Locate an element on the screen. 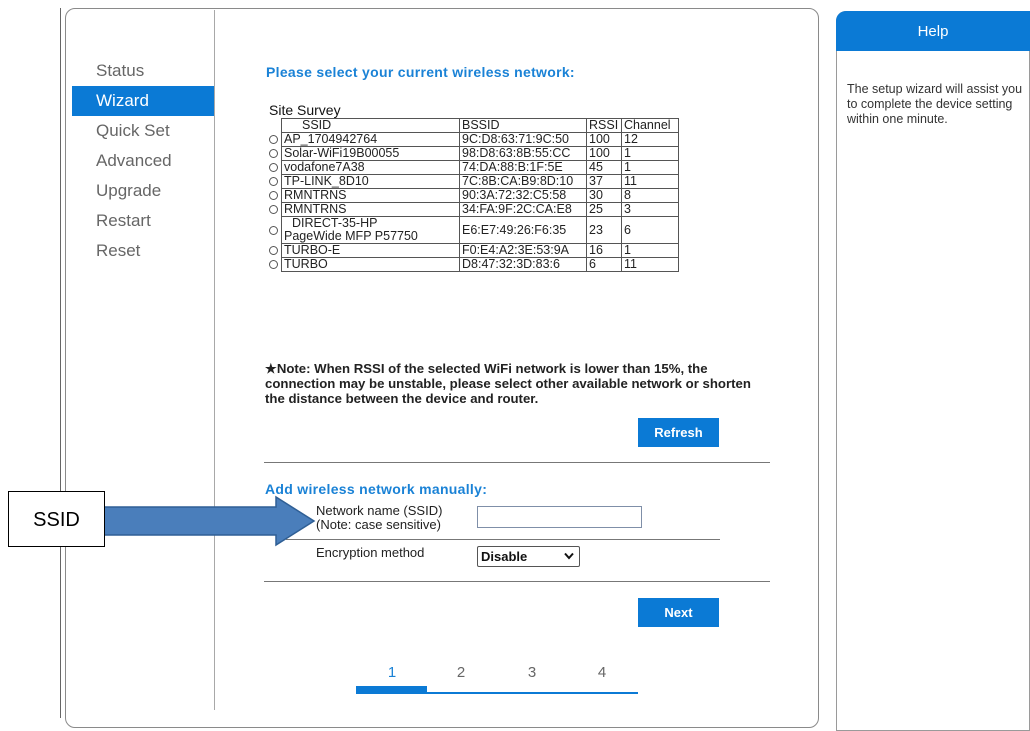 This screenshot has height=731, width=1030. network-rssi: 25 is located at coordinates (604, 209).